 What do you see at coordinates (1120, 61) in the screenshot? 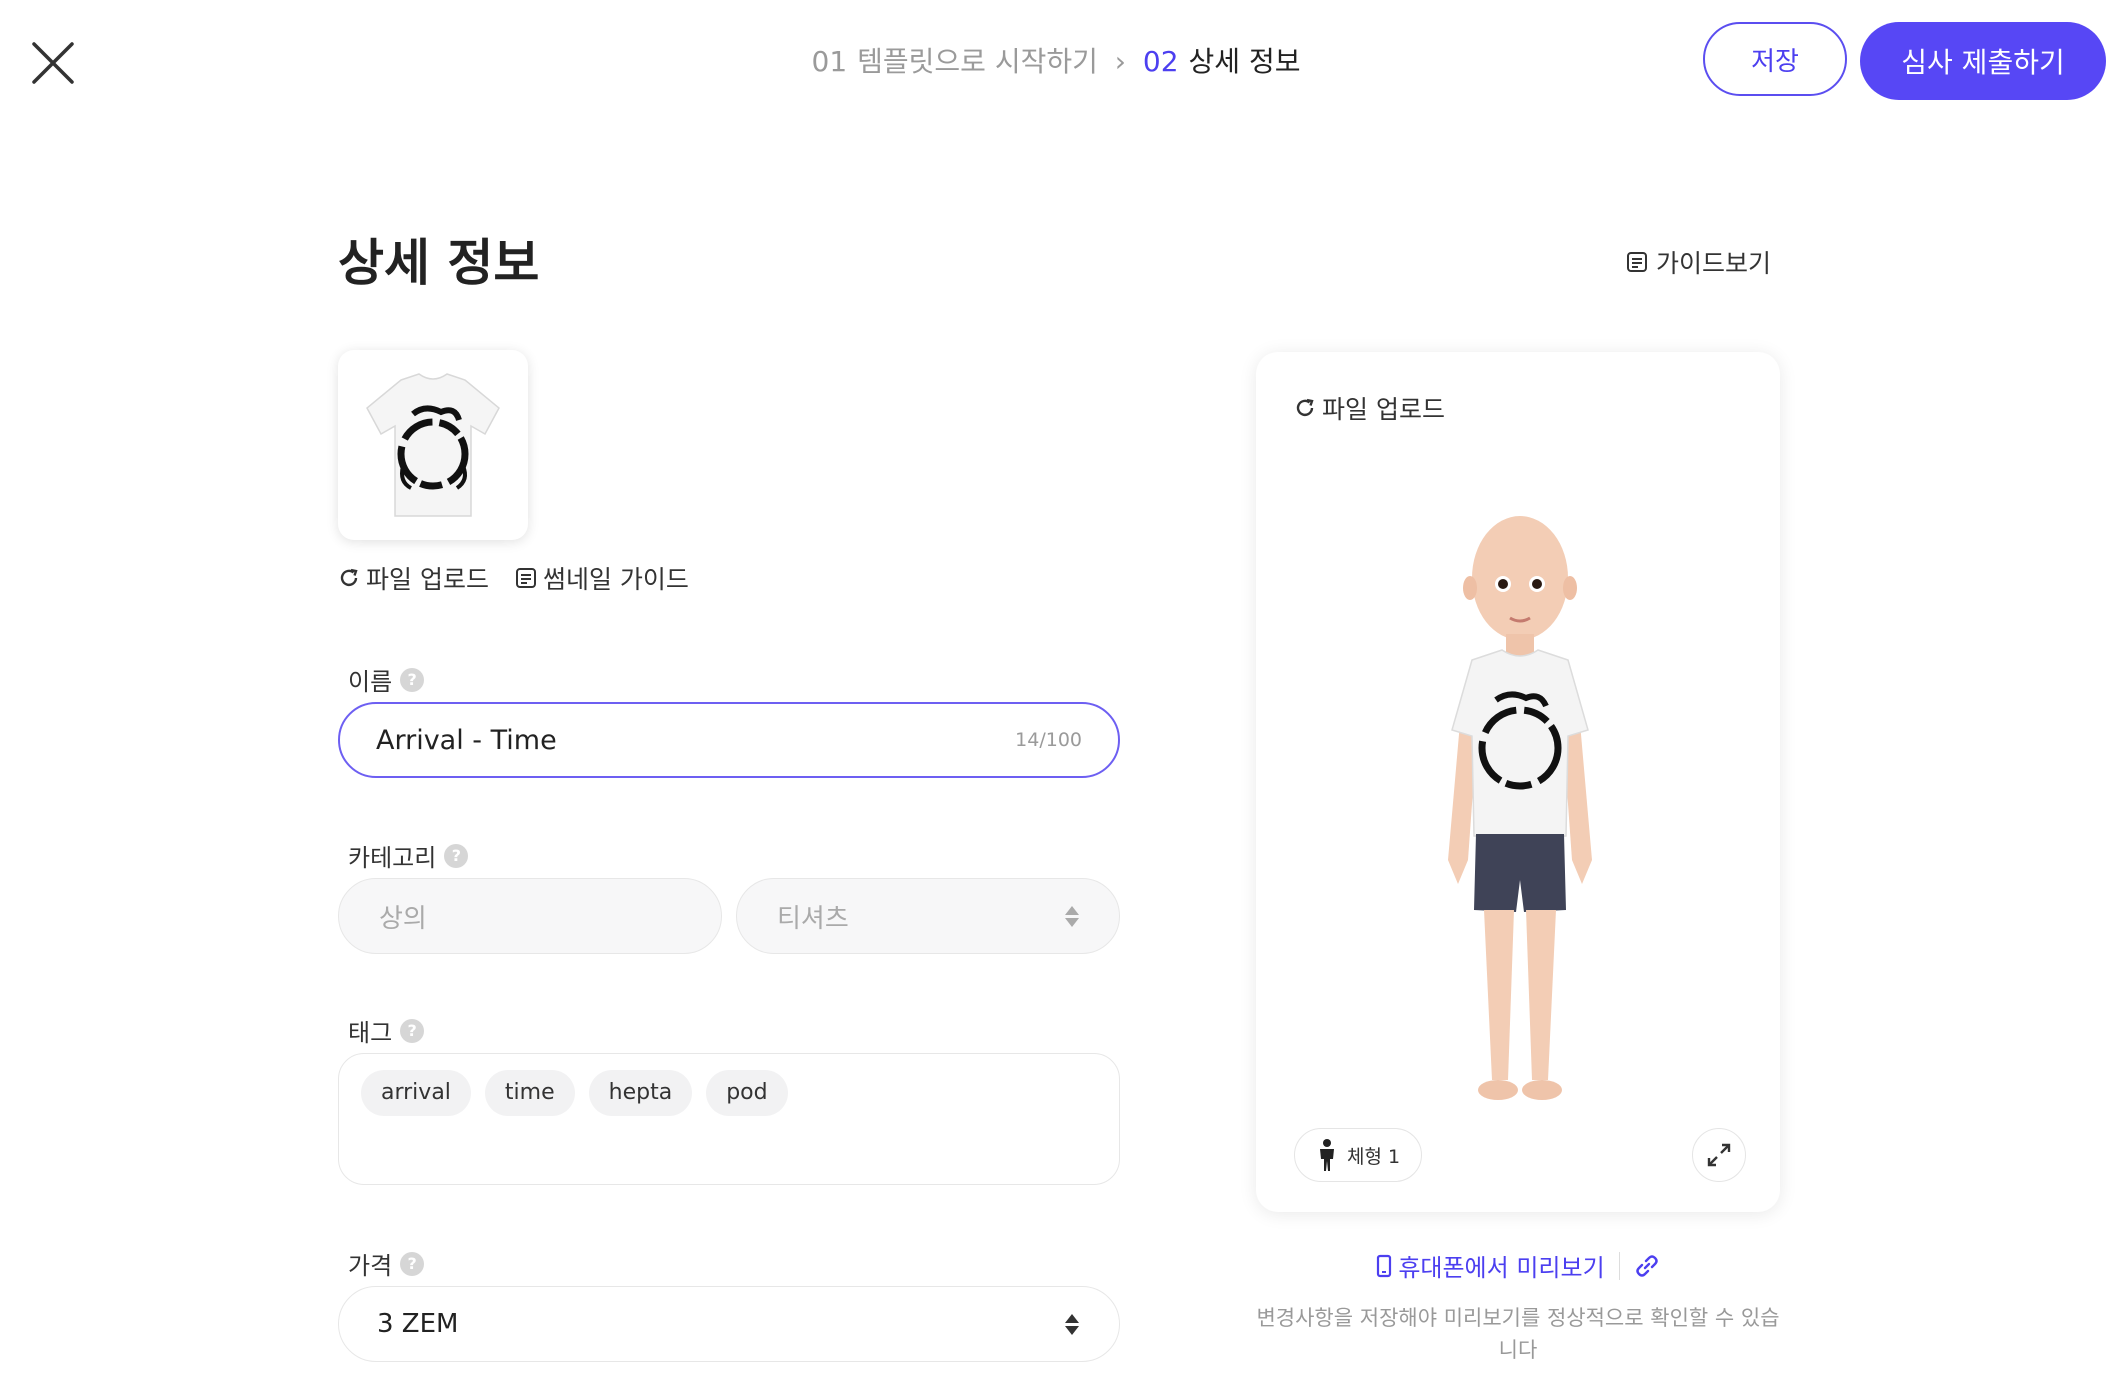
I see `chevron-right-icon: ›` at bounding box center [1120, 61].